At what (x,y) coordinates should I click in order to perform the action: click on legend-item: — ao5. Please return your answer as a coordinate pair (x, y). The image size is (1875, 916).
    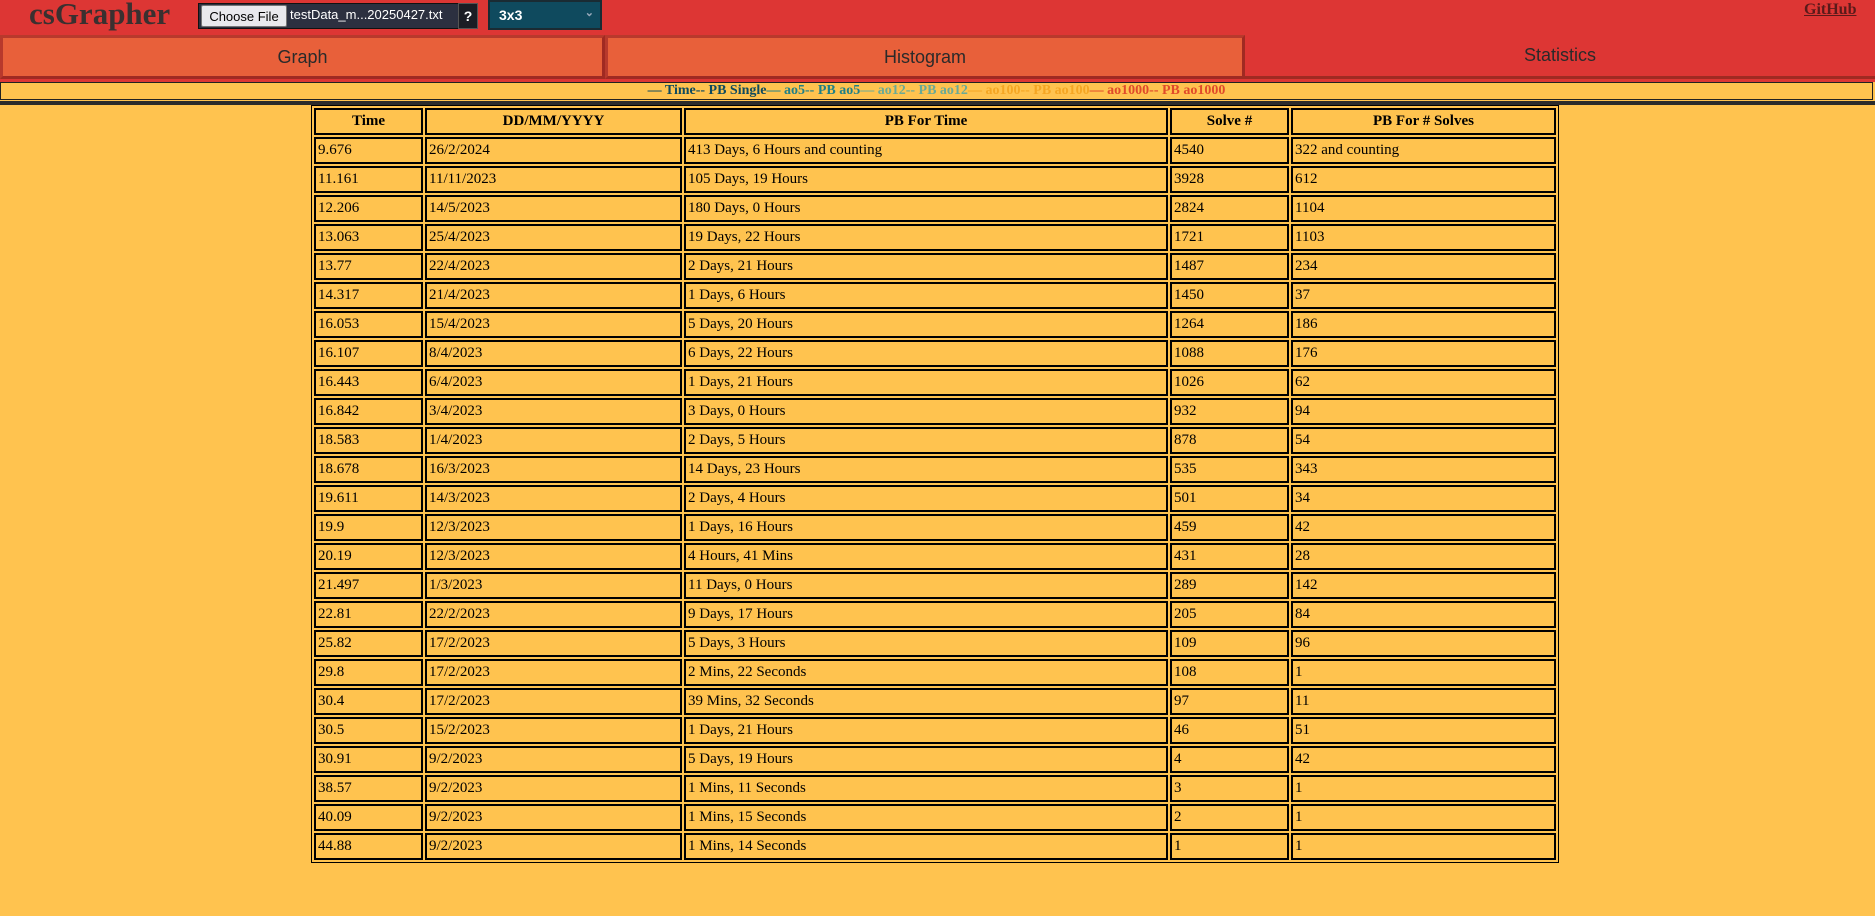
    Looking at the image, I should click on (786, 90).